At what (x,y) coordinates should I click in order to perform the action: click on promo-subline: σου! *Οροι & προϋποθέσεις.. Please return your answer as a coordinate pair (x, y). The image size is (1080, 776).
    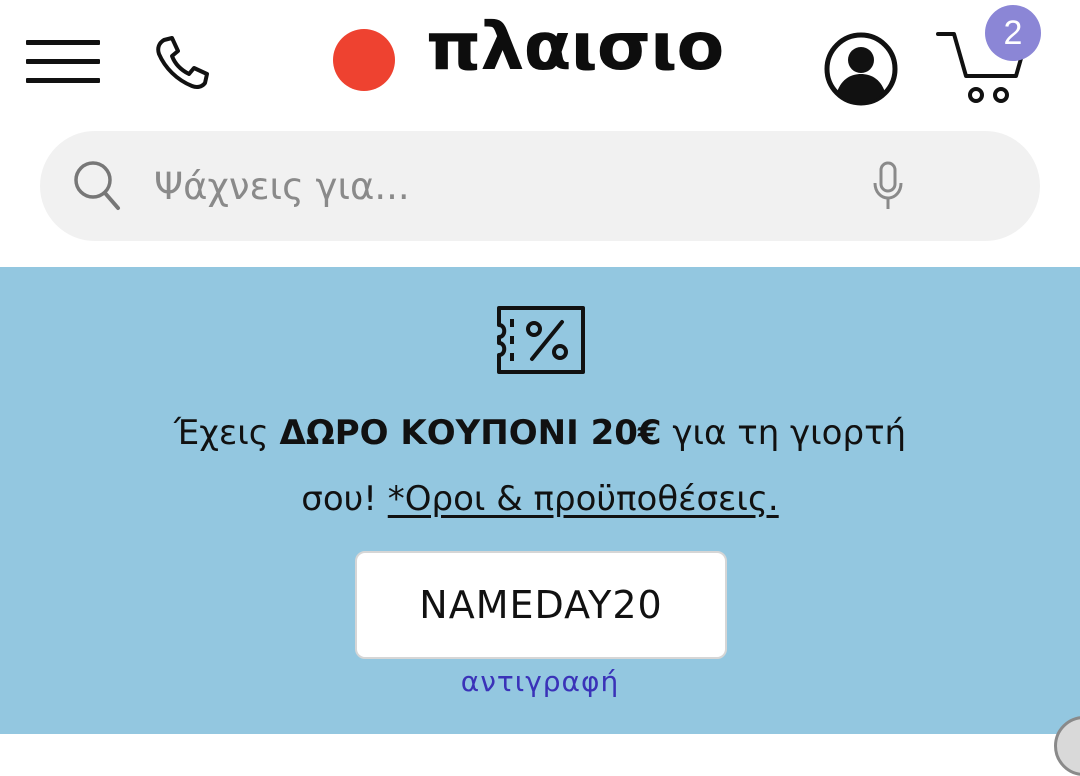
    Looking at the image, I should click on (540, 499).